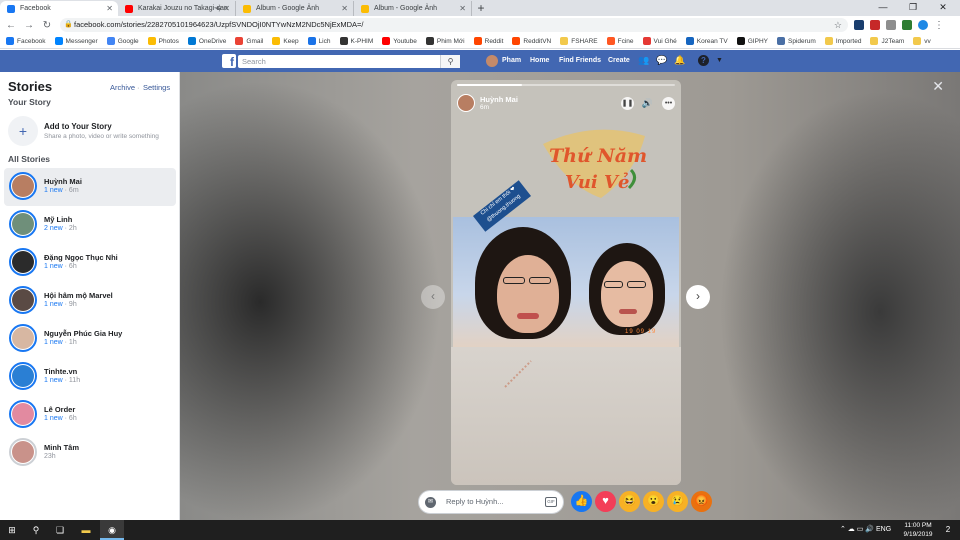 The image size is (960, 540). What do you see at coordinates (842, 41) in the screenshot?
I see `bookmark-item: Imported` at bounding box center [842, 41].